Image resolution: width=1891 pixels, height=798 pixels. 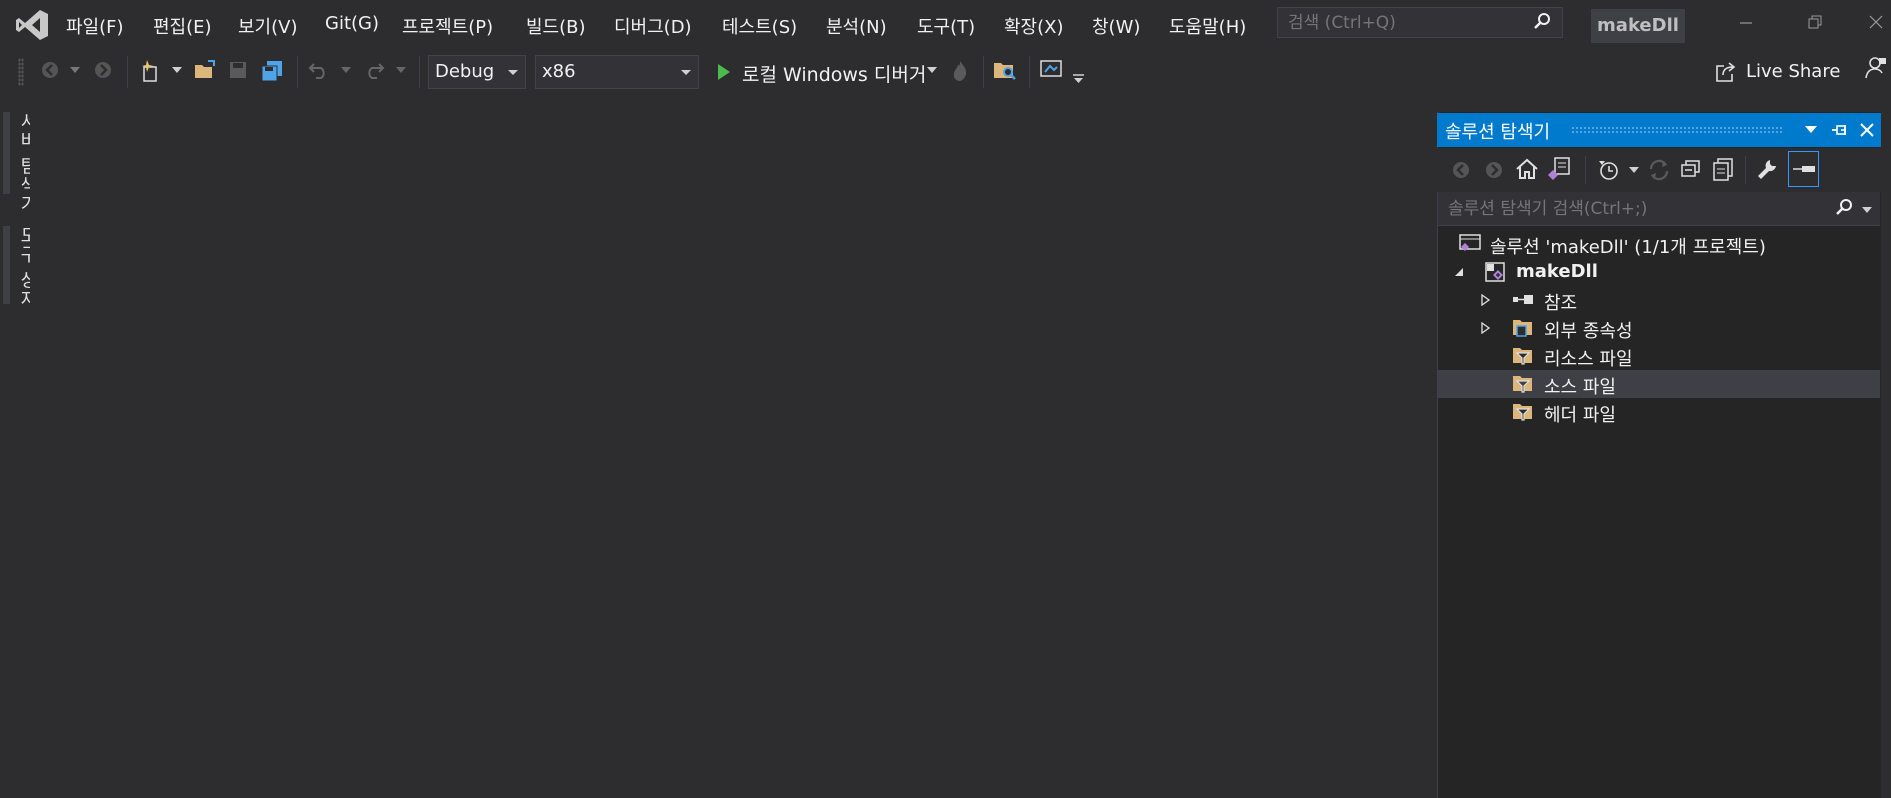 What do you see at coordinates (205, 70) in the screenshot?
I see `open-file-icon` at bounding box center [205, 70].